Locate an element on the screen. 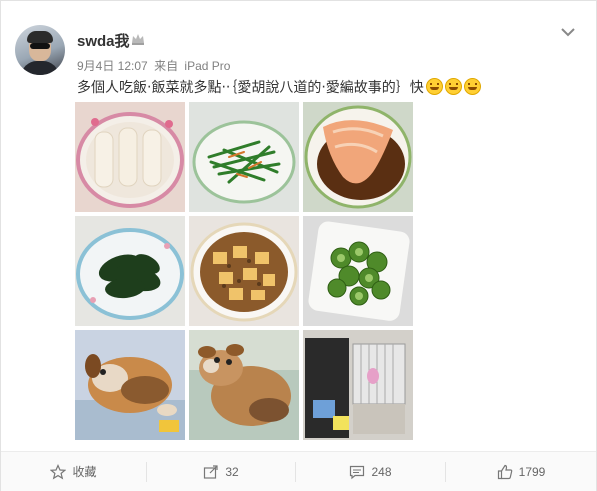  star-icon is located at coordinates (58, 471).